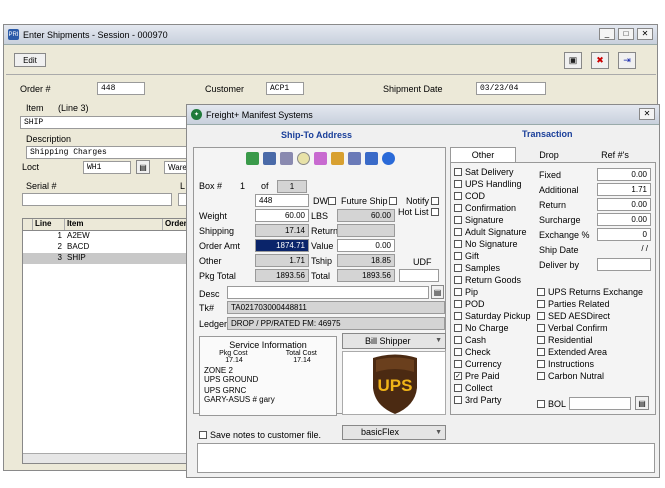 Image resolution: width=665 pixels, height=488 pixels. What do you see at coordinates (492, 304) in the screenshot?
I see `option-checkbox: POD` at bounding box center [492, 304].